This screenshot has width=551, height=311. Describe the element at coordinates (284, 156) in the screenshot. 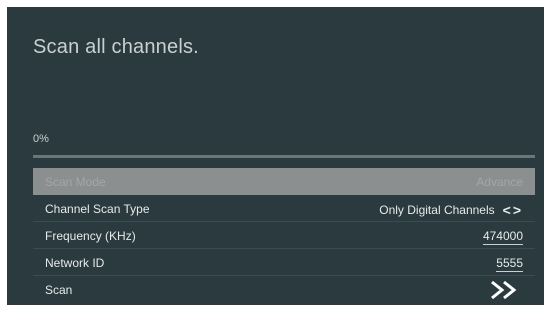

I see `progress-bar` at that location.